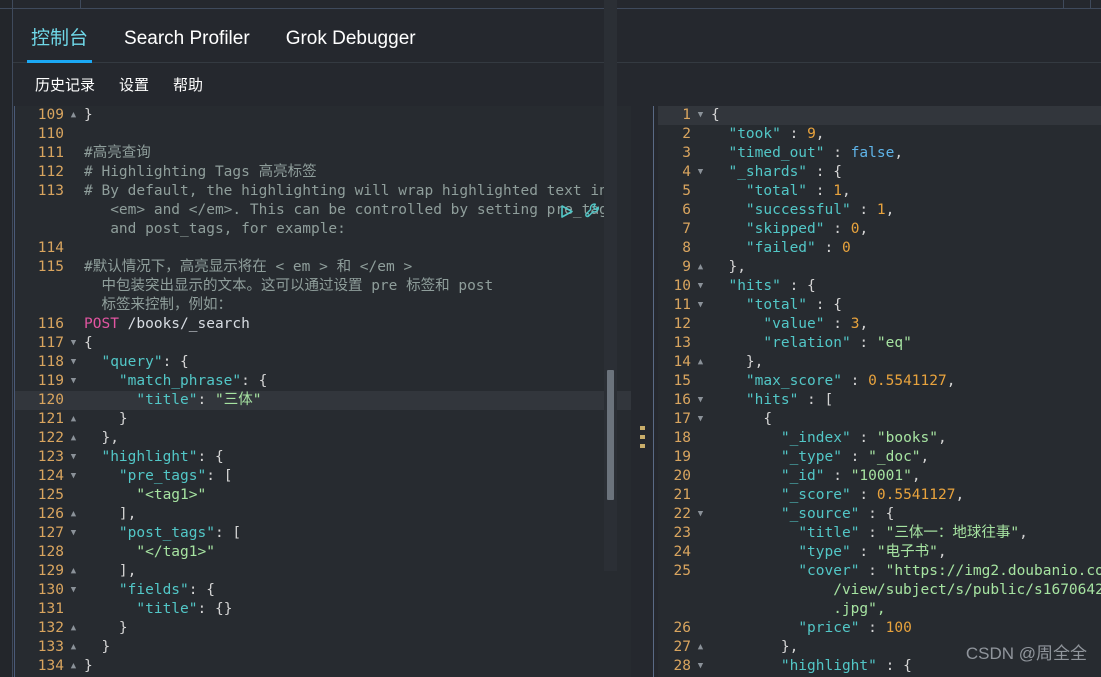  What do you see at coordinates (610, 435) in the screenshot?
I see `request-editor-scrollbar-thumb` at bounding box center [610, 435].